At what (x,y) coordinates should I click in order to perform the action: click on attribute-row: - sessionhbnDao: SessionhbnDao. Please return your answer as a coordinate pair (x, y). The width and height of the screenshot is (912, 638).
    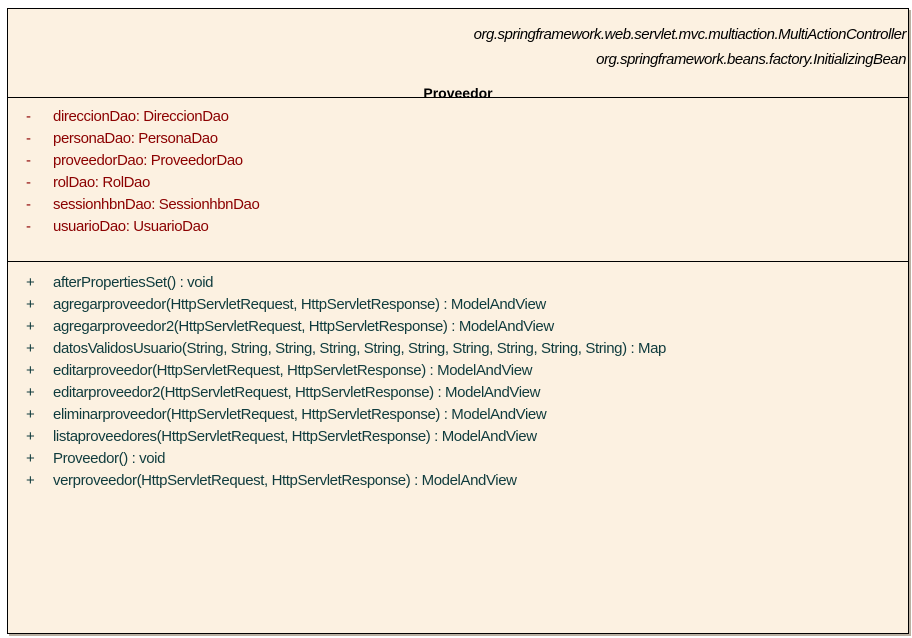
    Looking at the image, I should click on (458, 205).